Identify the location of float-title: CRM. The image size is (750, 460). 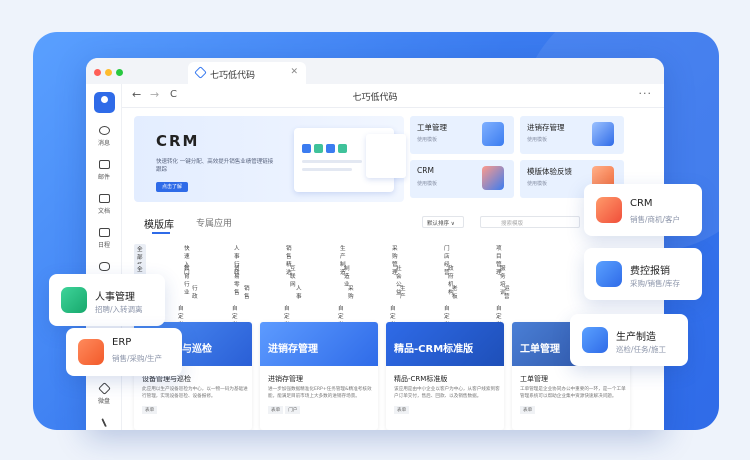
(641, 203).